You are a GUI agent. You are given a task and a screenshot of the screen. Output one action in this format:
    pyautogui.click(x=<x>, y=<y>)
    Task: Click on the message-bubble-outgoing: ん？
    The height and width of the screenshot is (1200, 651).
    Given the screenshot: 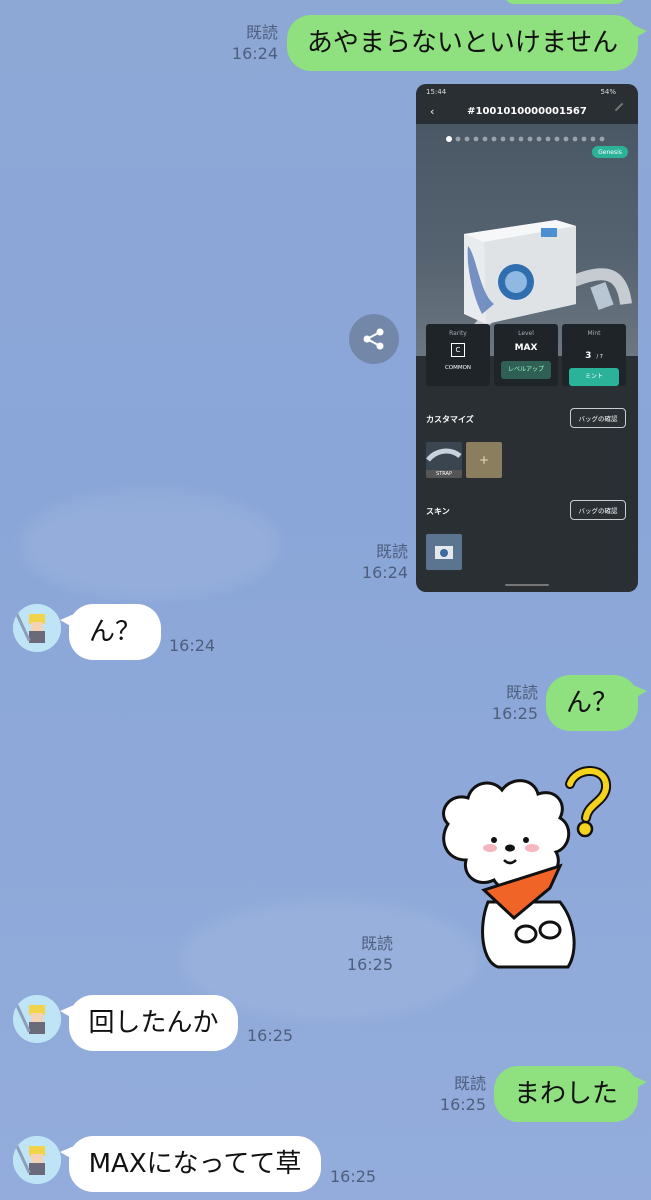 What is the action you would take?
    pyautogui.click(x=596, y=703)
    